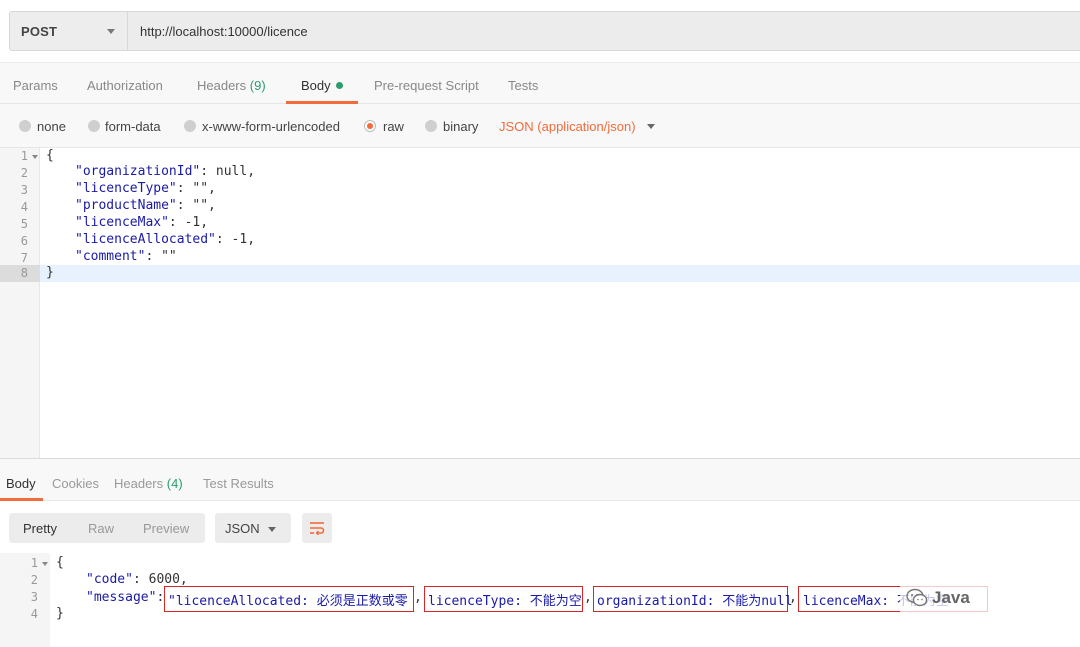  I want to click on radio-form-data, so click(94, 126).